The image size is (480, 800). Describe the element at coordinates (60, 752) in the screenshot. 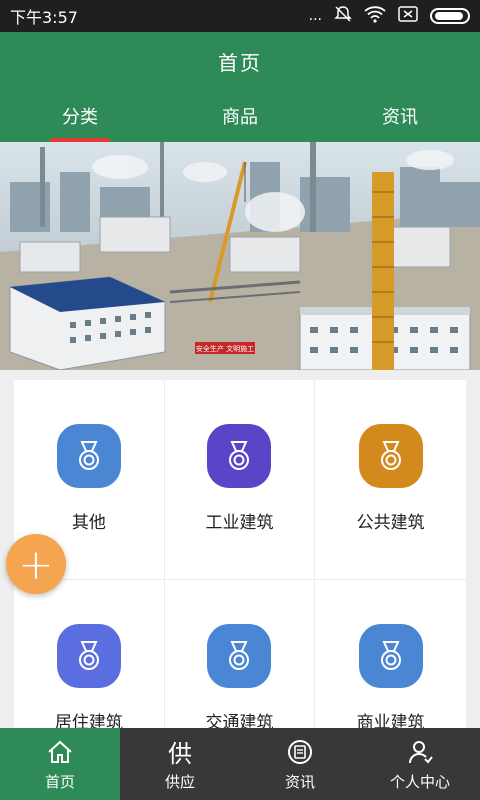

I see `home-icon` at that location.